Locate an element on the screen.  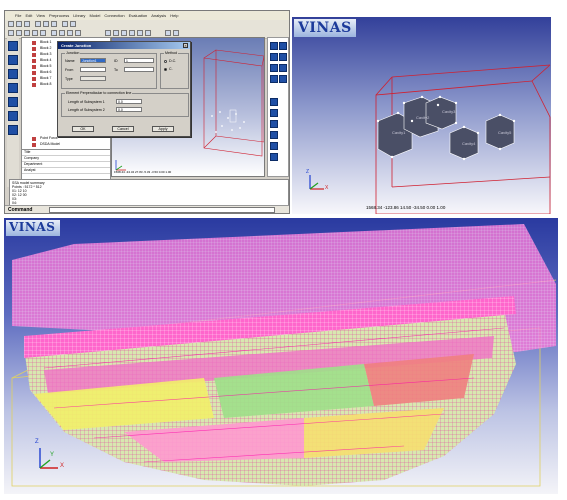
method-option-label: C. is located at coordinates (171, 69).